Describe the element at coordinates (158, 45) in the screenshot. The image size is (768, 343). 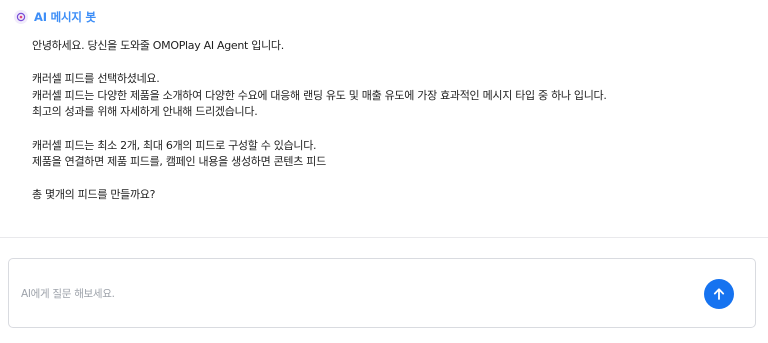
I see `message-line: 안녕하세요. 당신을 도와줄 OMOPlay AI Agent 입니다.` at that location.